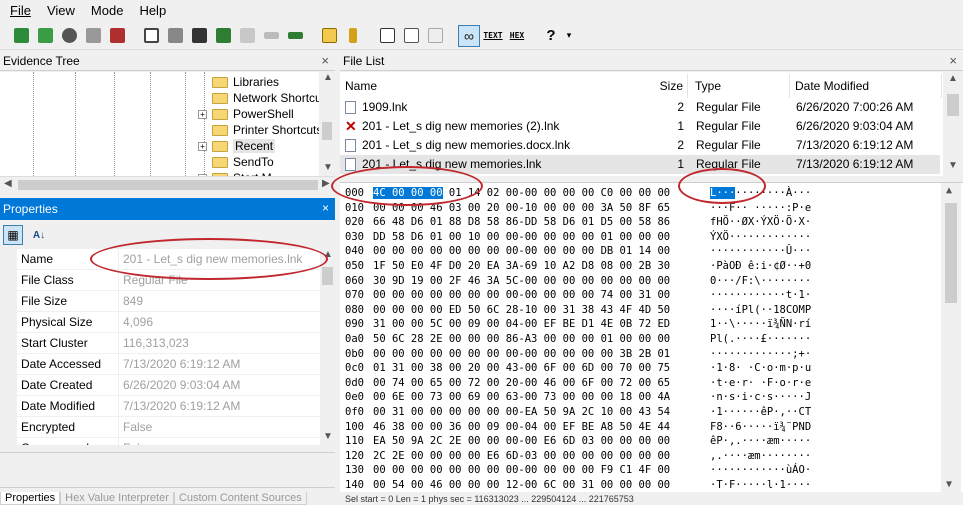  Describe the element at coordinates (953, 124) in the screenshot. I see `file-list-vertical-scrollbar: ▲ ▼` at that location.